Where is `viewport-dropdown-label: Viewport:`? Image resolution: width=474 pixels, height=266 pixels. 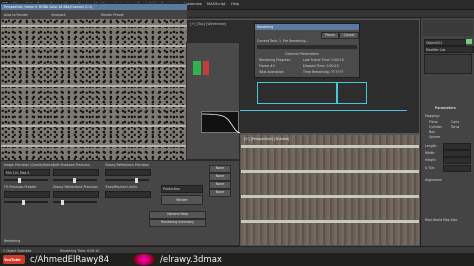
viewport-dropdown-label: Viewport: is located at coordinates (59, 15).